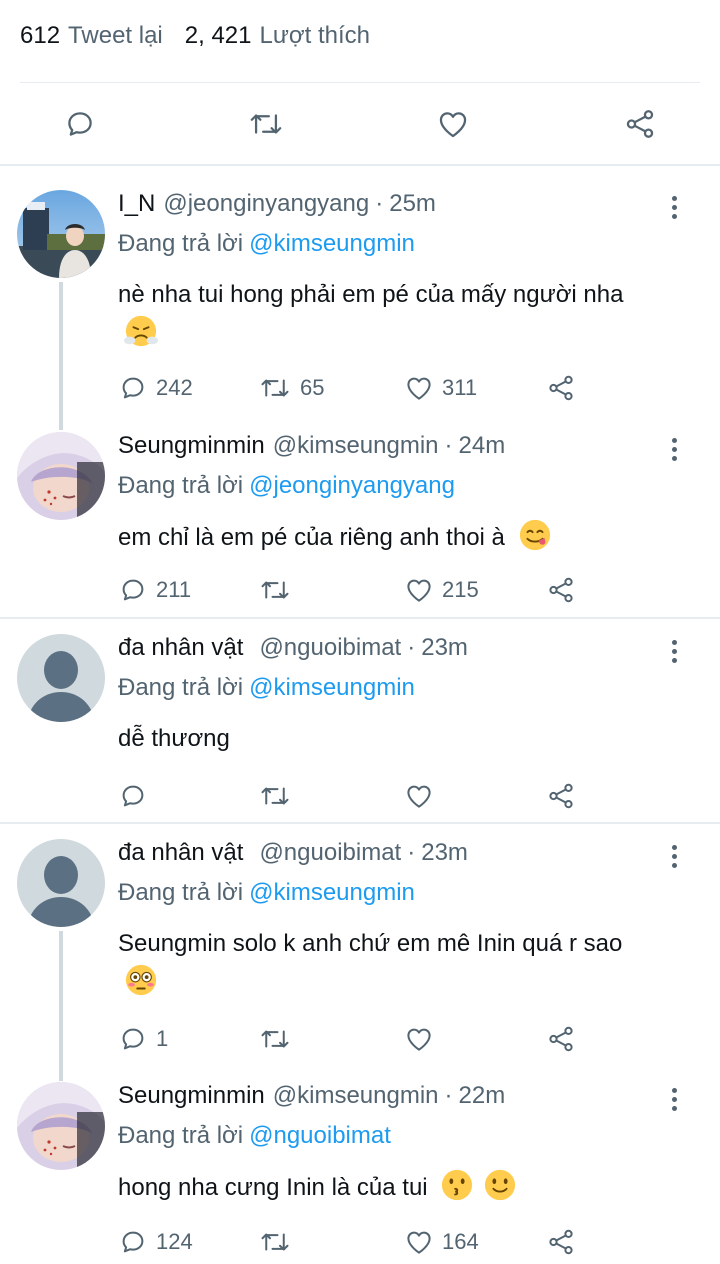  Describe the element at coordinates (115, 36) in the screenshot. I see `retweets-label: Tweet lại` at that location.